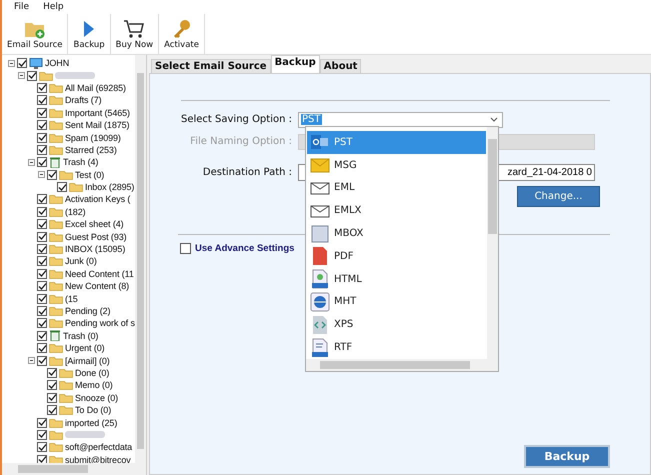 The image size is (651, 475). What do you see at coordinates (244, 248) in the screenshot?
I see `checkbox-label: Use Advance Settings` at bounding box center [244, 248].